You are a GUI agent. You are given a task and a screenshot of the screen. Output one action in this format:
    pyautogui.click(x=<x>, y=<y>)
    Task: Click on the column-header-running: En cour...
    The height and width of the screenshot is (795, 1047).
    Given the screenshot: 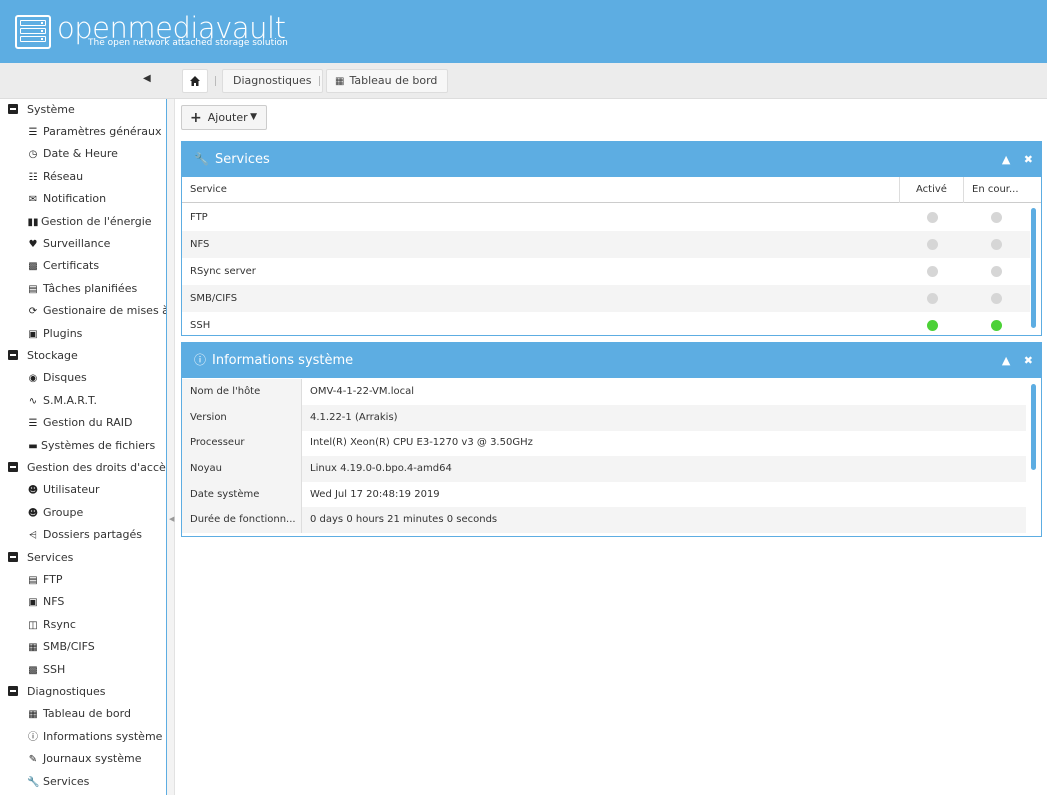 What is the action you would take?
    pyautogui.click(x=1003, y=190)
    